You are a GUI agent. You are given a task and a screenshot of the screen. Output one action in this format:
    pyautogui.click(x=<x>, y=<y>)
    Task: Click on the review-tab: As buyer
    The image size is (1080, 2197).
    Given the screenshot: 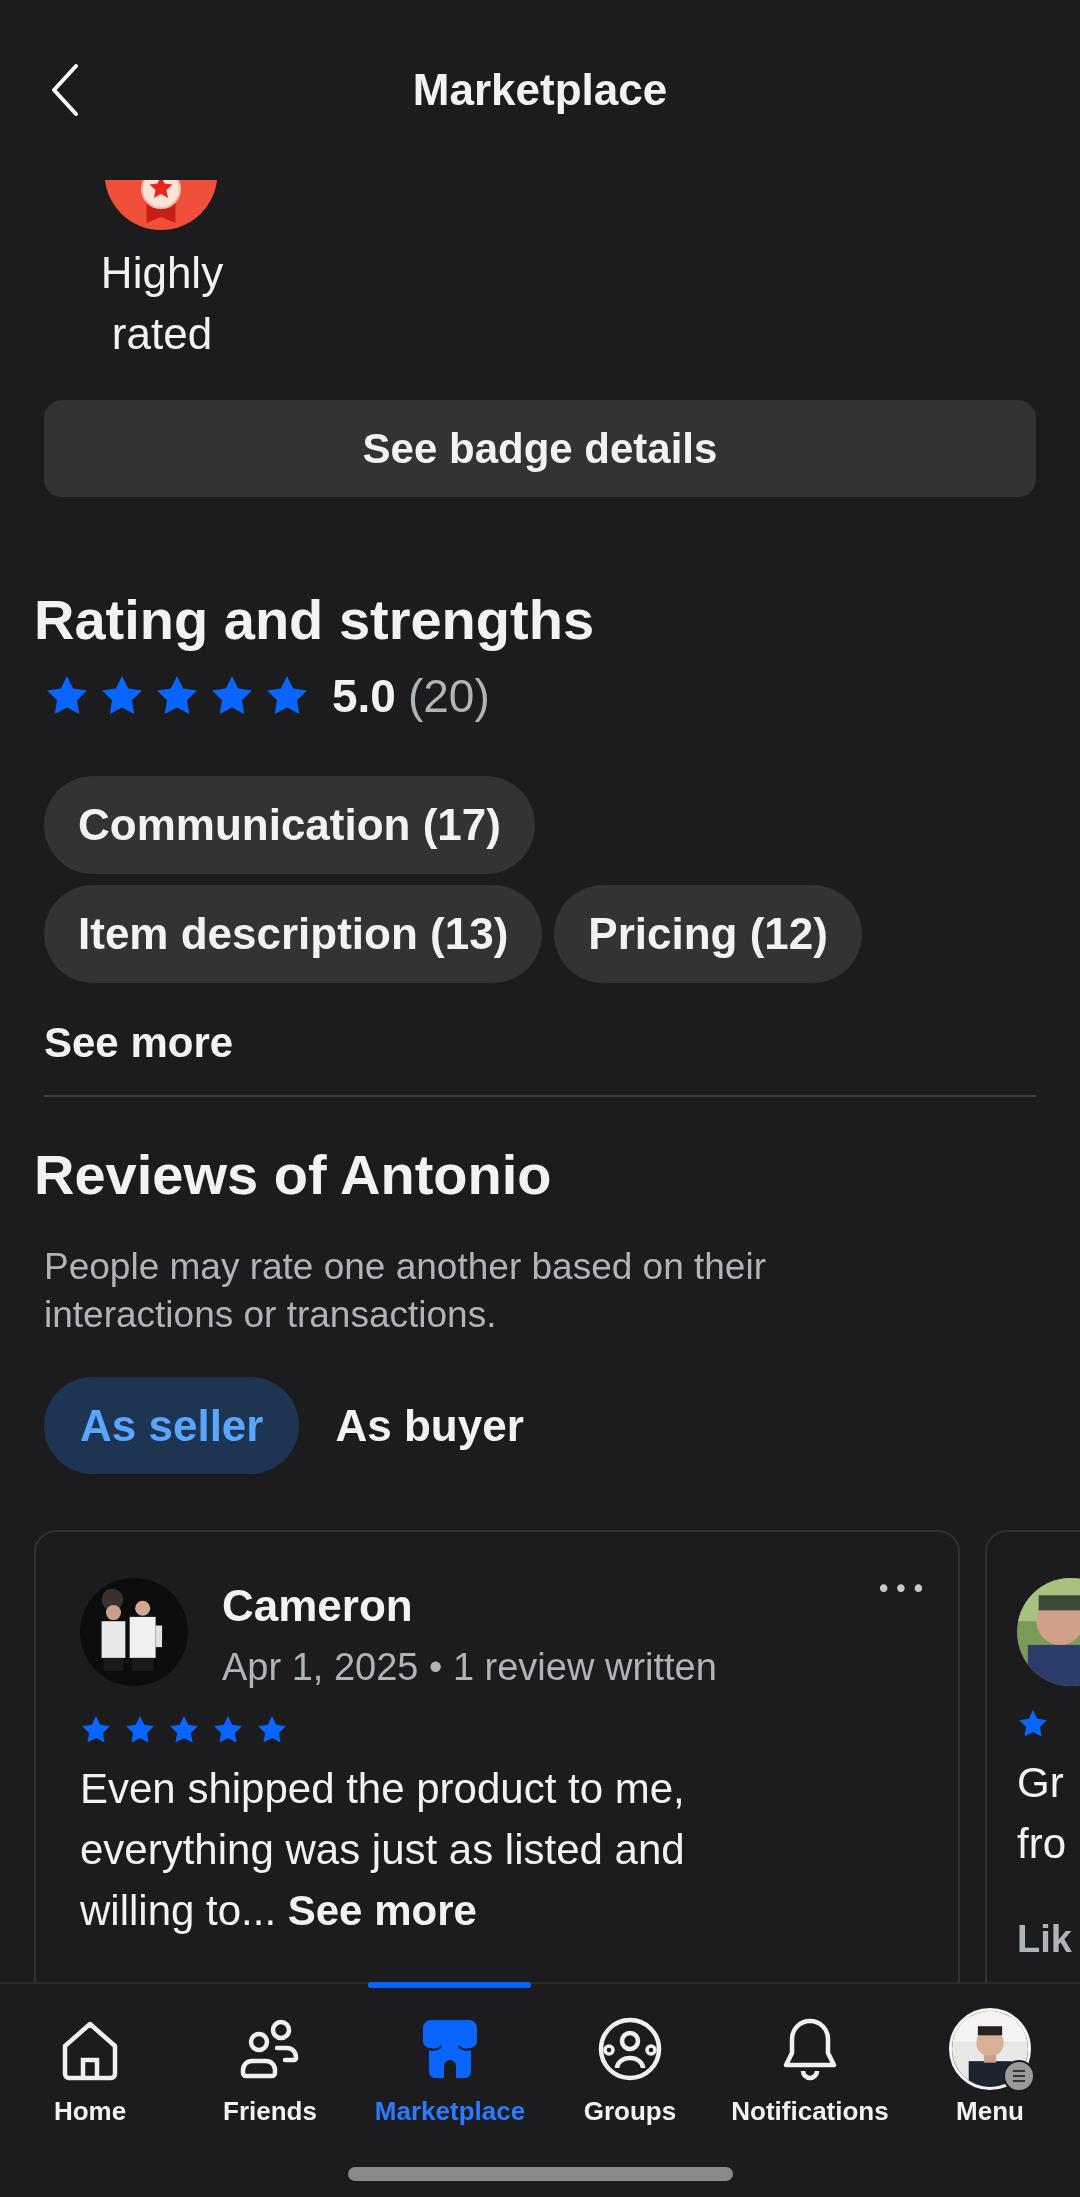 What is the action you would take?
    pyautogui.click(x=429, y=1425)
    